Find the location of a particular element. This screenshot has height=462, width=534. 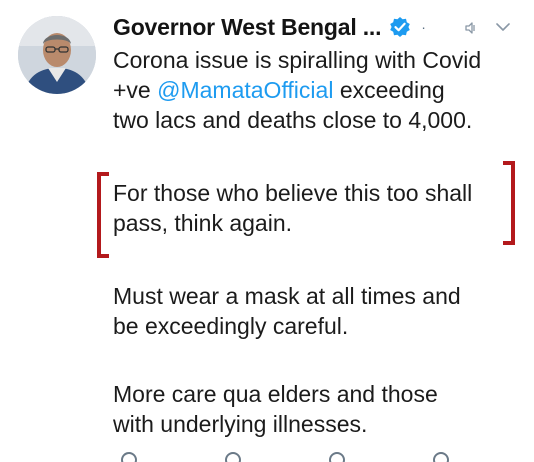

tweet-header: Governor West Bengal ... · is located at coordinates (269, 27).